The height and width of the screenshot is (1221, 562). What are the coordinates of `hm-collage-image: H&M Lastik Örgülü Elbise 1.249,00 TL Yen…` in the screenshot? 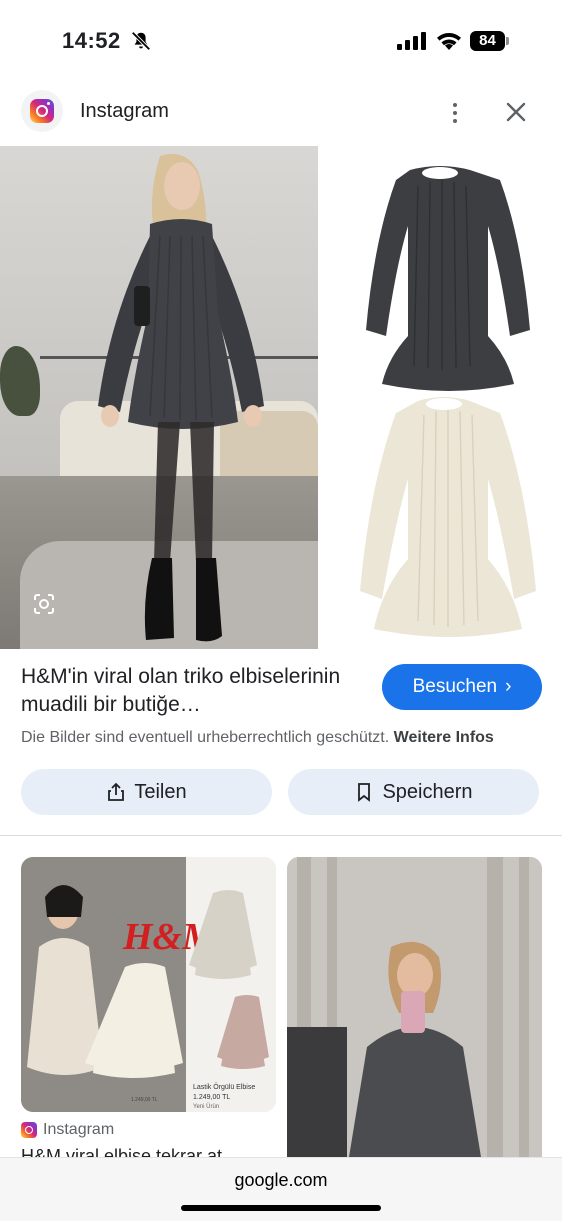 It's located at (148, 984).